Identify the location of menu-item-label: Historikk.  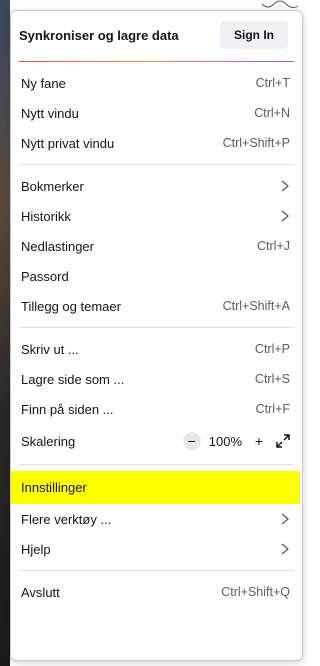
(46, 216).